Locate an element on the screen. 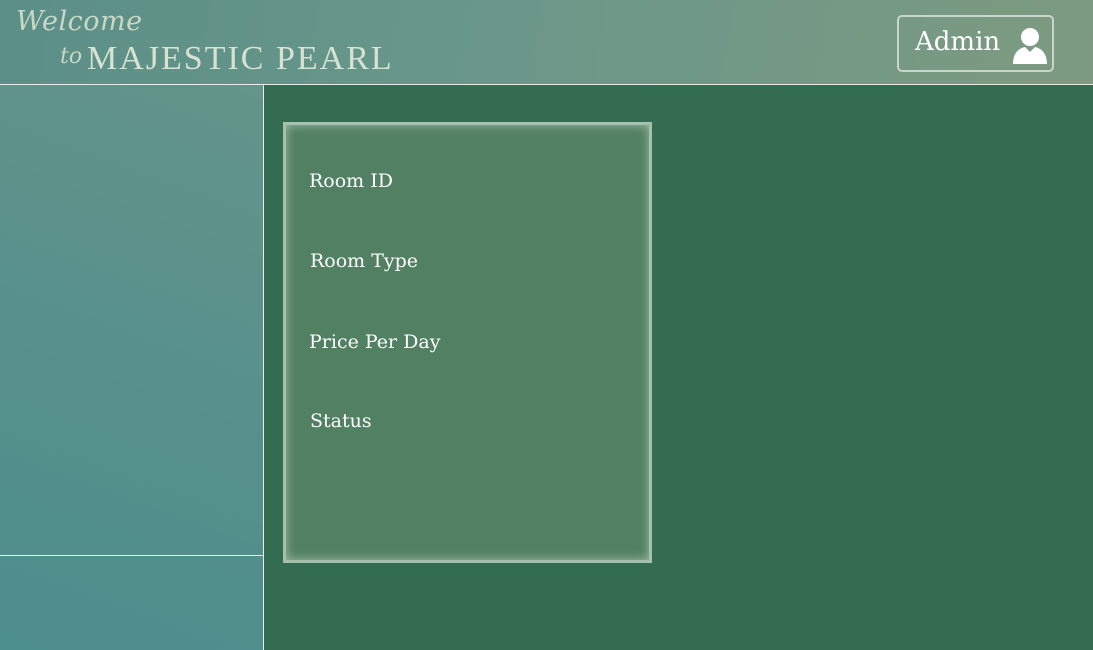 The image size is (1093, 650). hotel-name: MAJESTIC PEARL is located at coordinates (240, 58).